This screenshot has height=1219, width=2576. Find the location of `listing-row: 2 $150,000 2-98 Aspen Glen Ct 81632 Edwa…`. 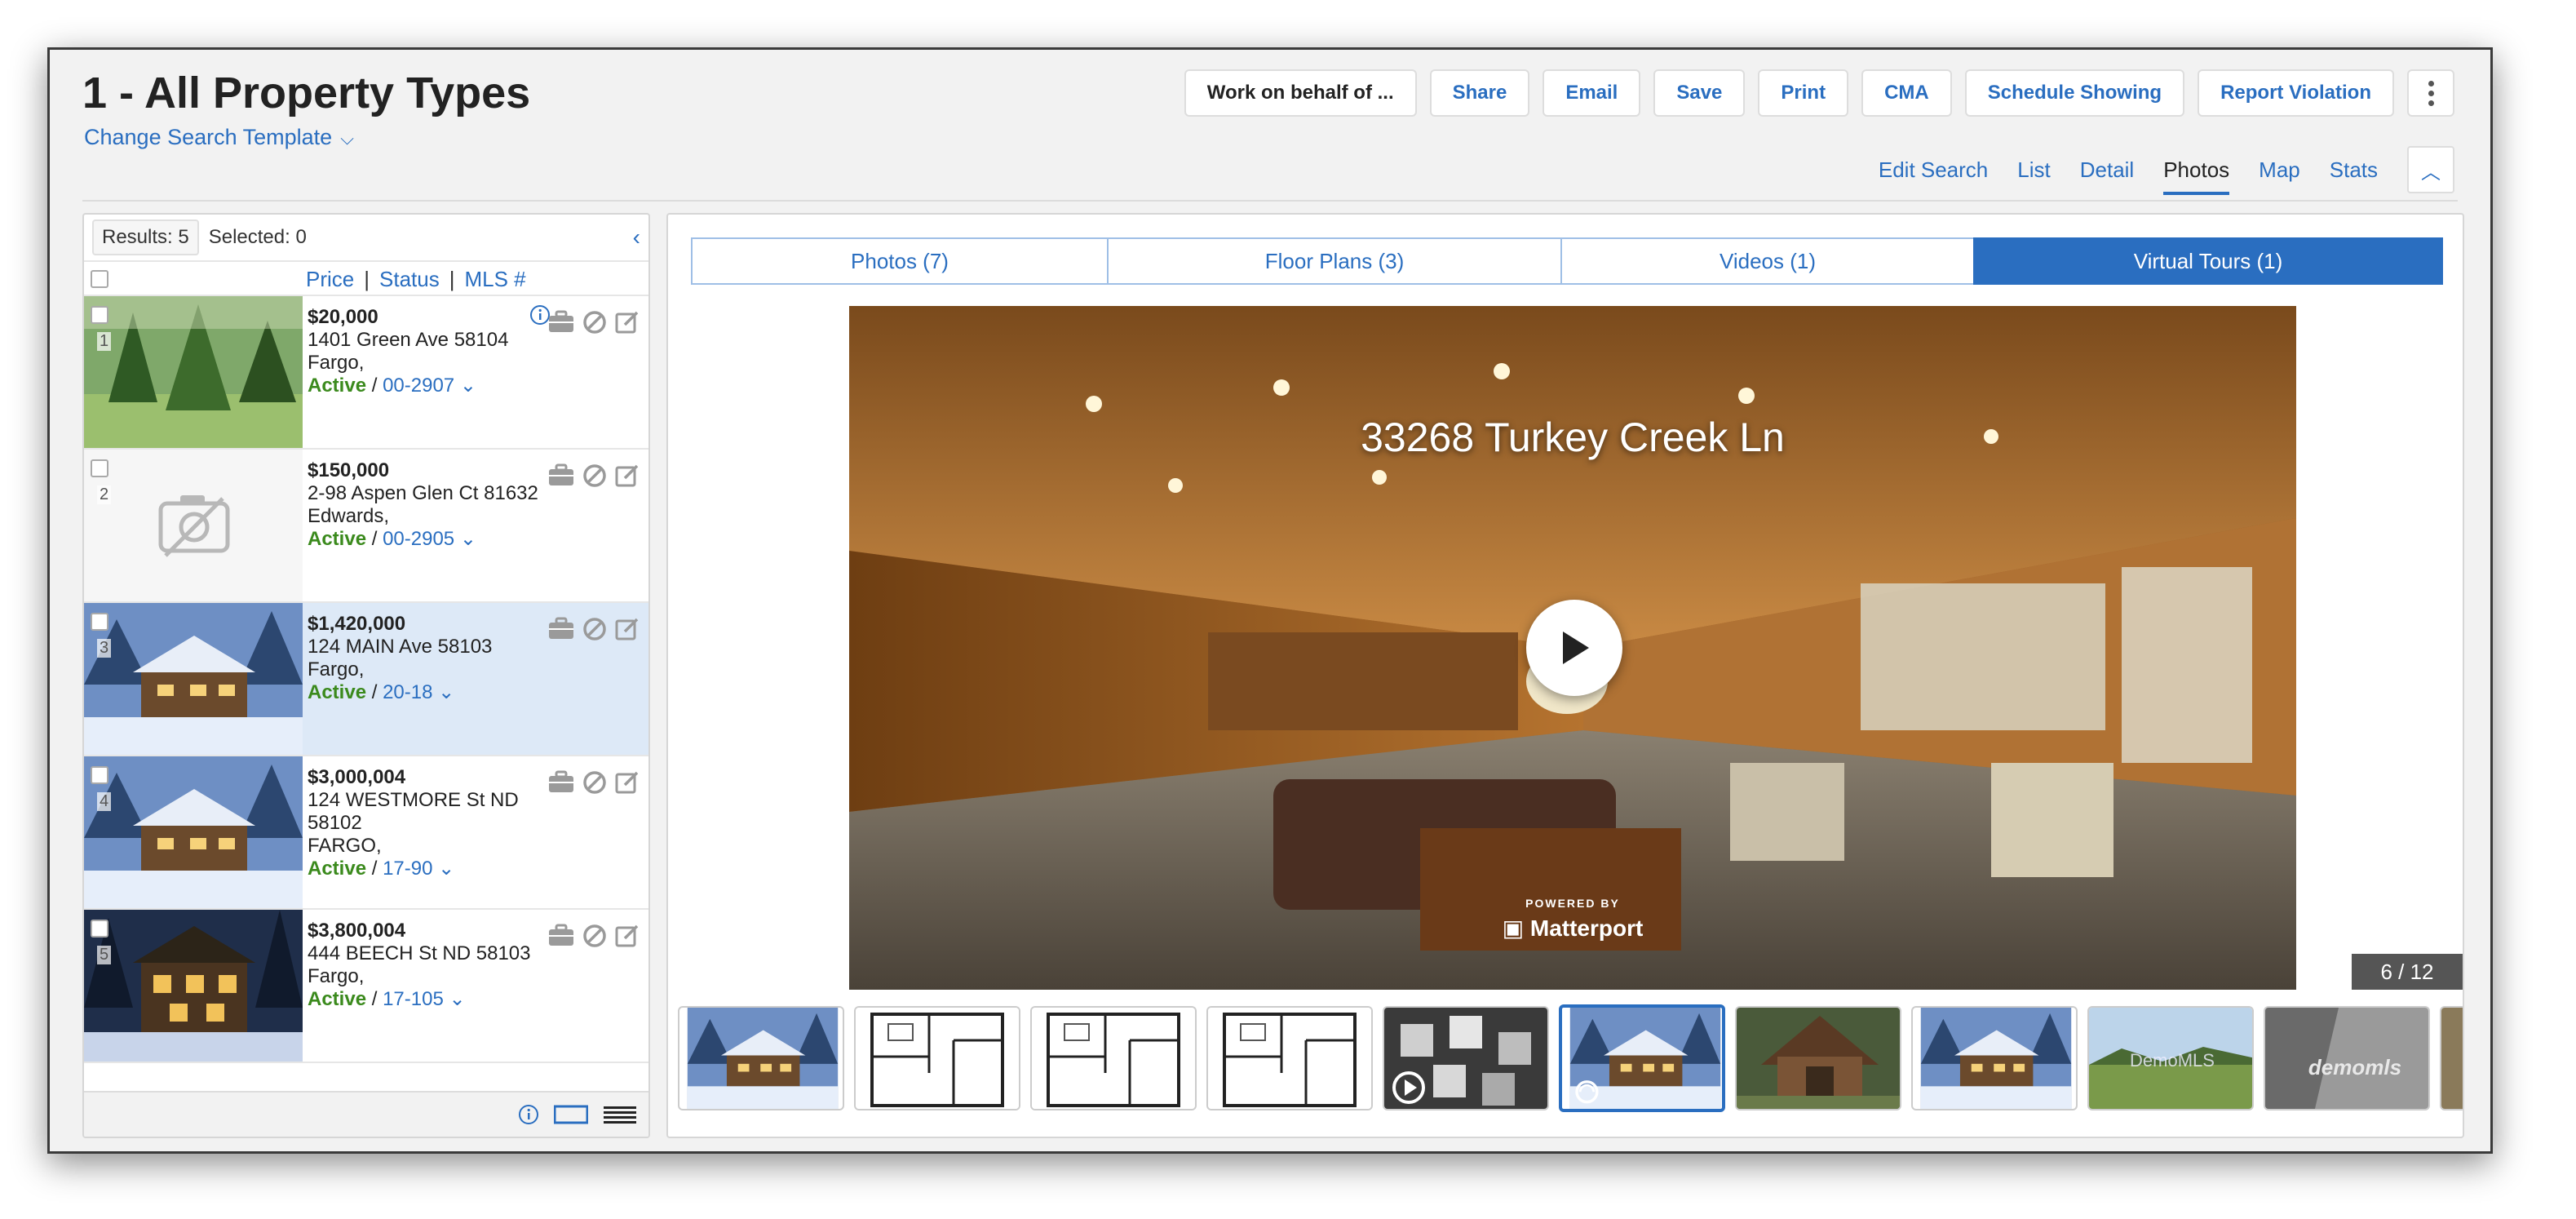

listing-row: 2 $150,000 2-98 Aspen Glen Ct 81632 Edwa… is located at coordinates (366, 526).